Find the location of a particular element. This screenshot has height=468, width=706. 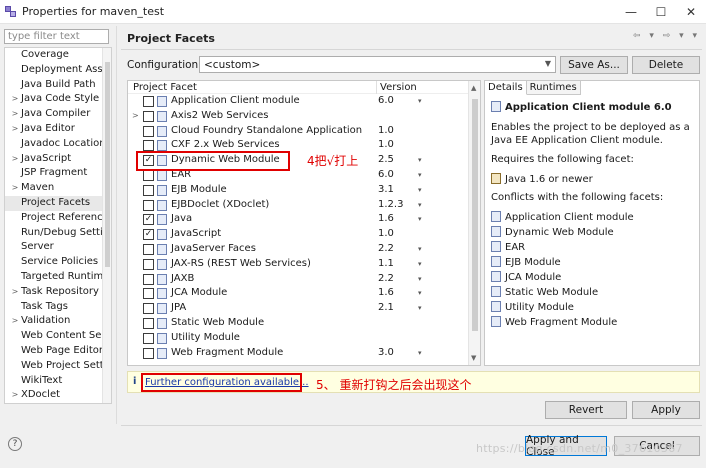

tree-item: JSP Fragment is located at coordinates (58, 173).